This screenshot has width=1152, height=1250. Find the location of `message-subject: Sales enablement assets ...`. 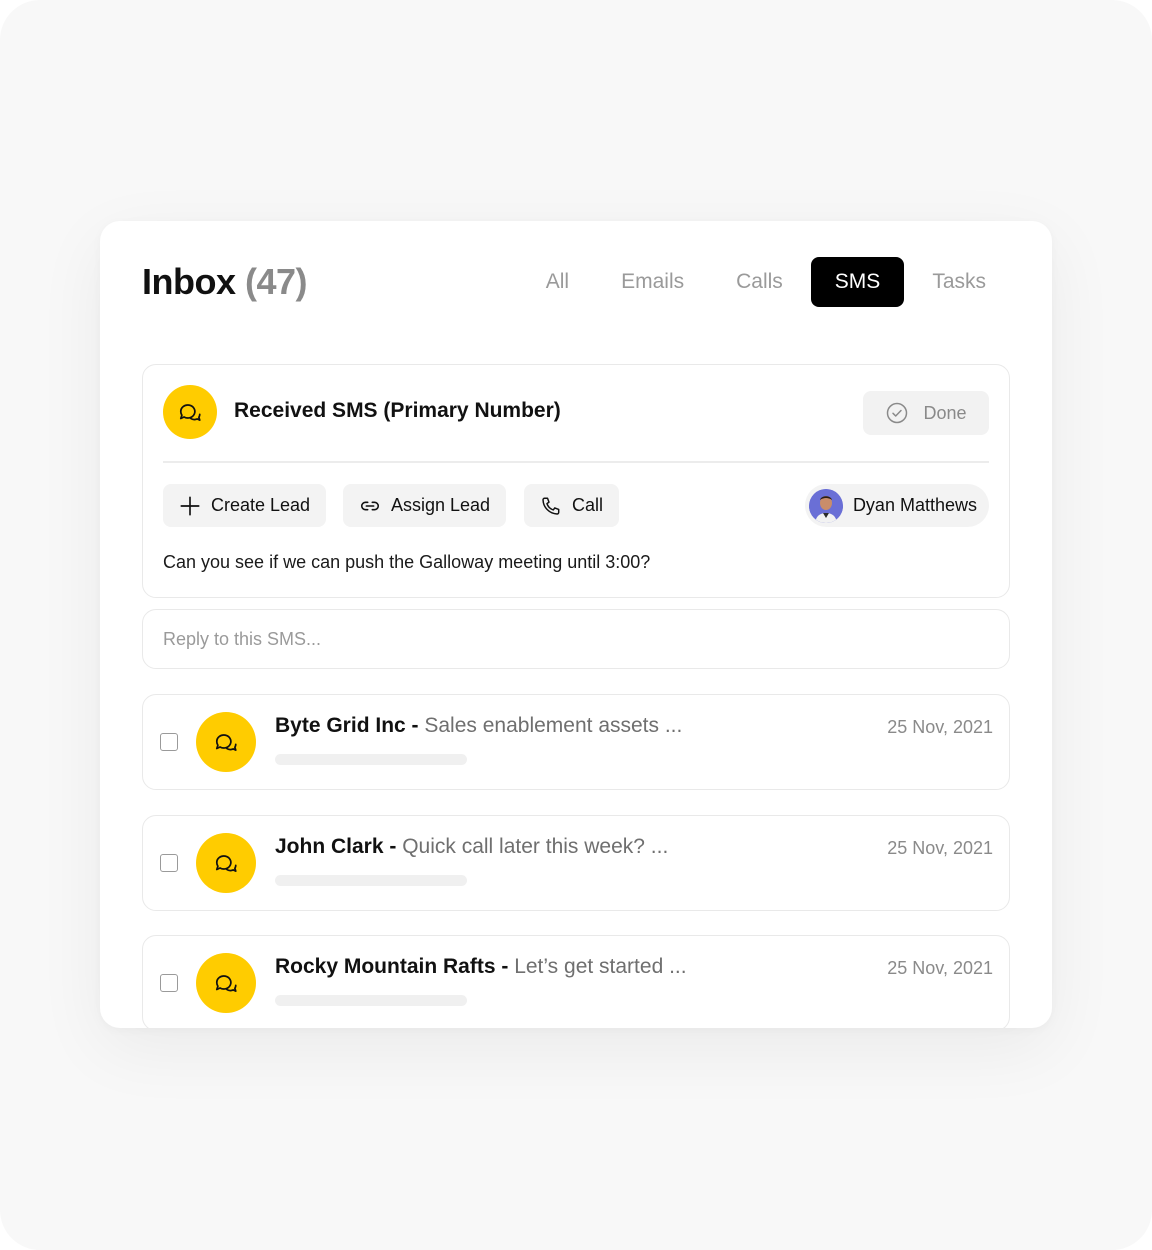

message-subject: Sales enablement assets ... is located at coordinates (553, 725).